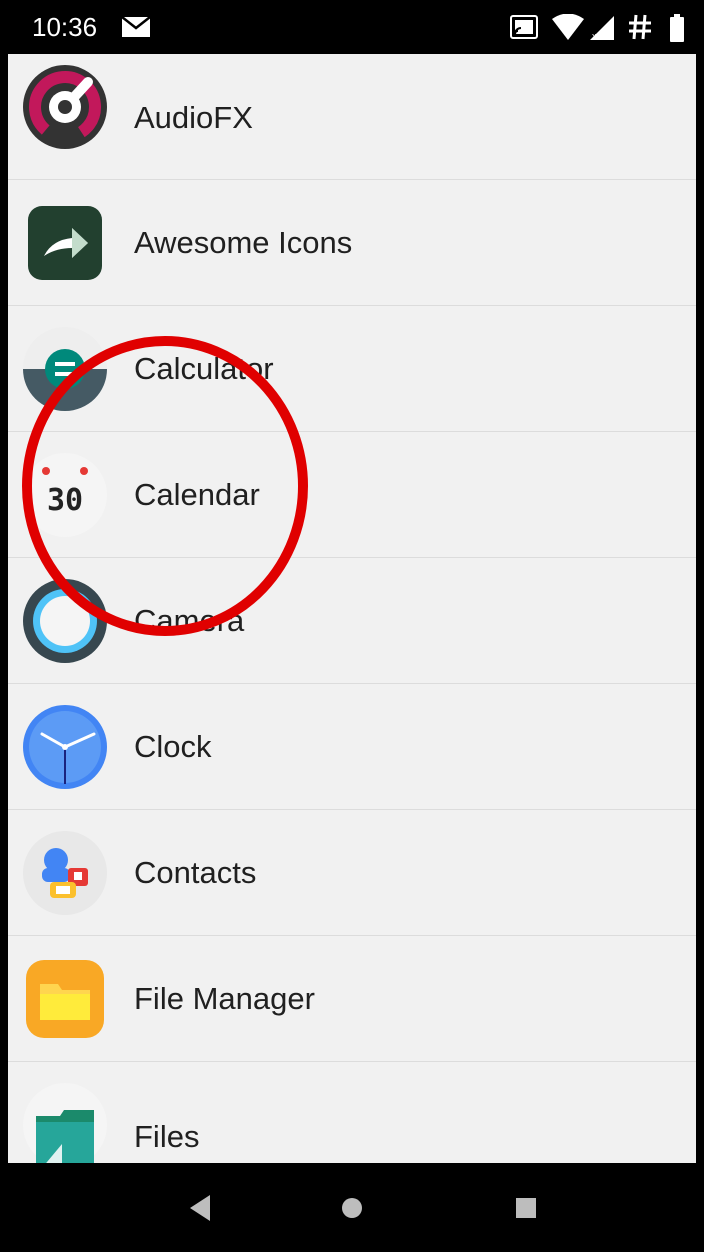  I want to click on screen-frame-right, so click(700, 626).